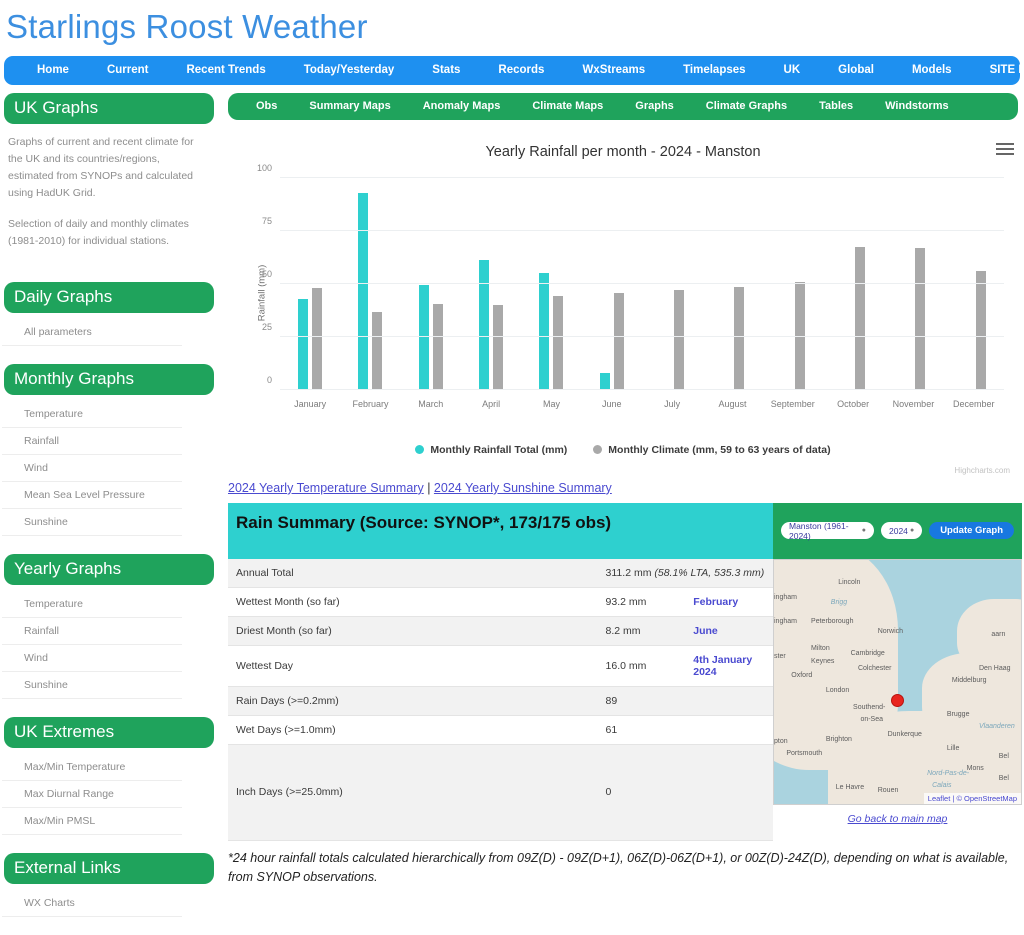 Image resolution: width=1024 pixels, height=935 pixels. I want to click on sidebar-item-max-diurnal-range: Max Diurnal Range, so click(92, 794).